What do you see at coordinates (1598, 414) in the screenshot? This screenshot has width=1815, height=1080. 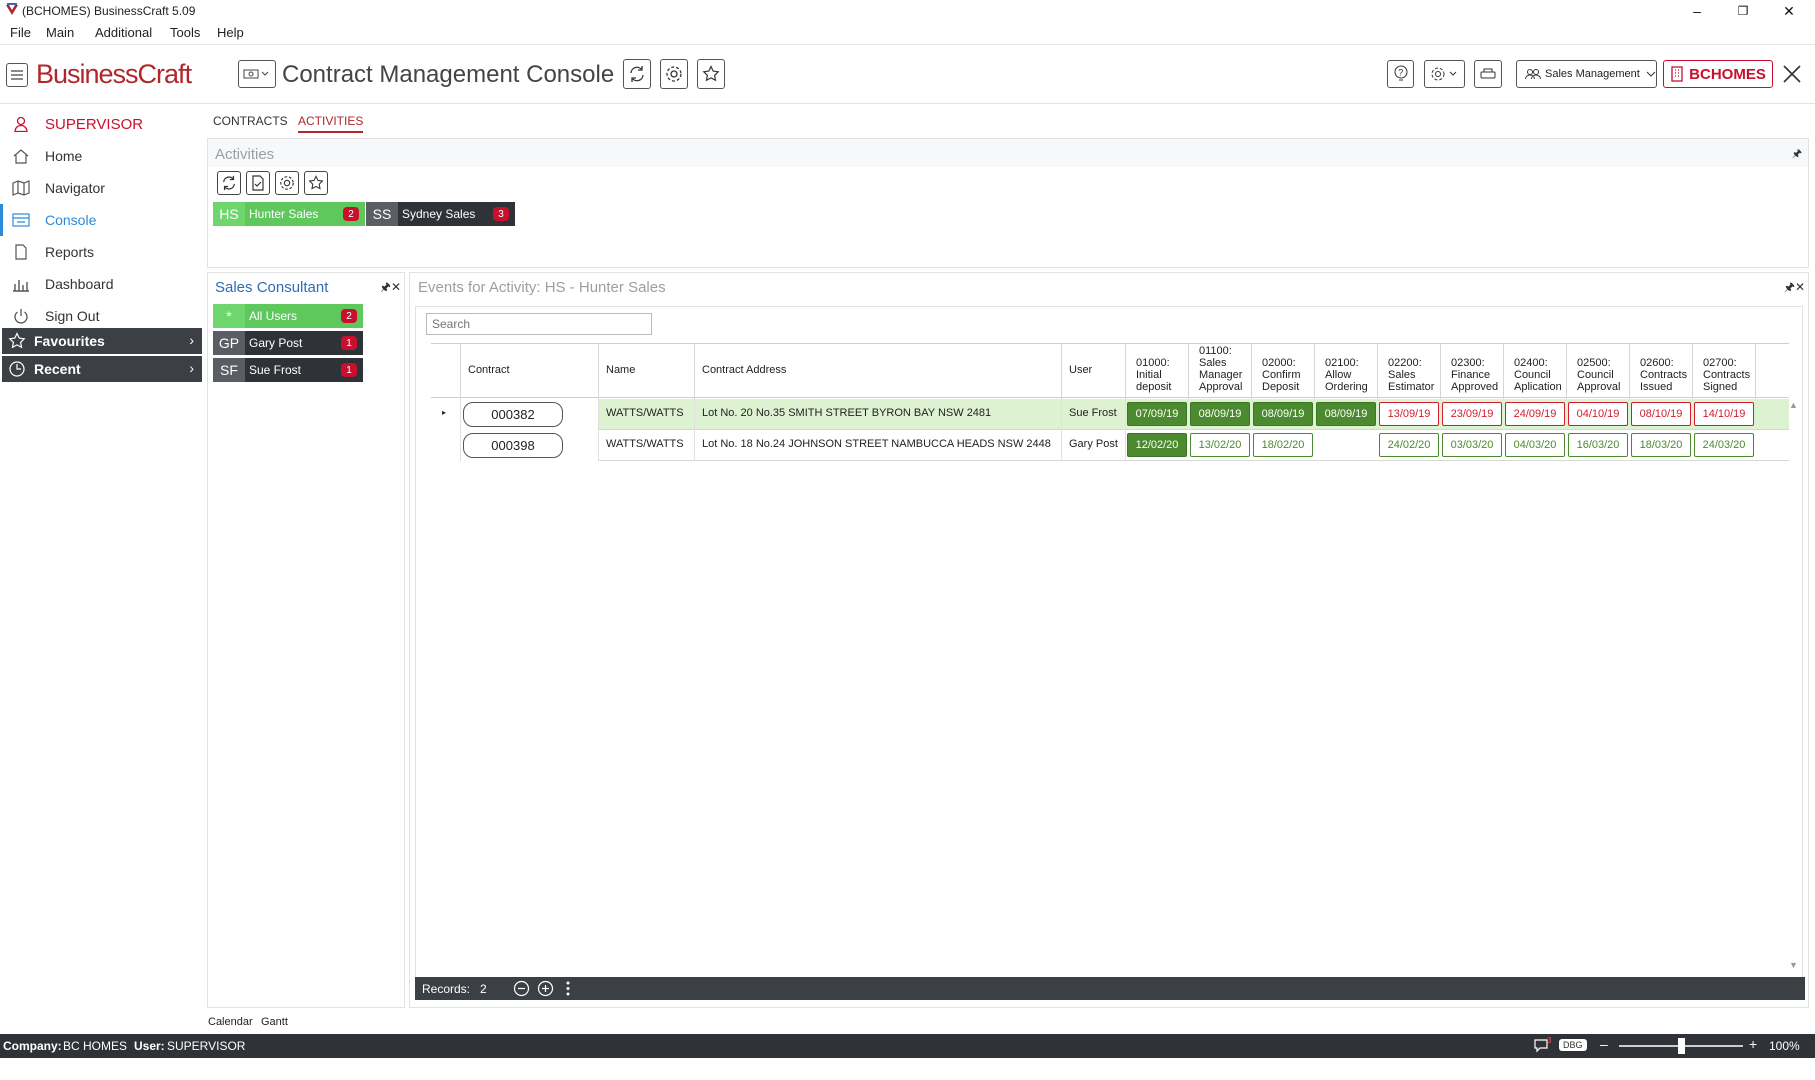 I see `event-date-button: 04/10/19` at bounding box center [1598, 414].